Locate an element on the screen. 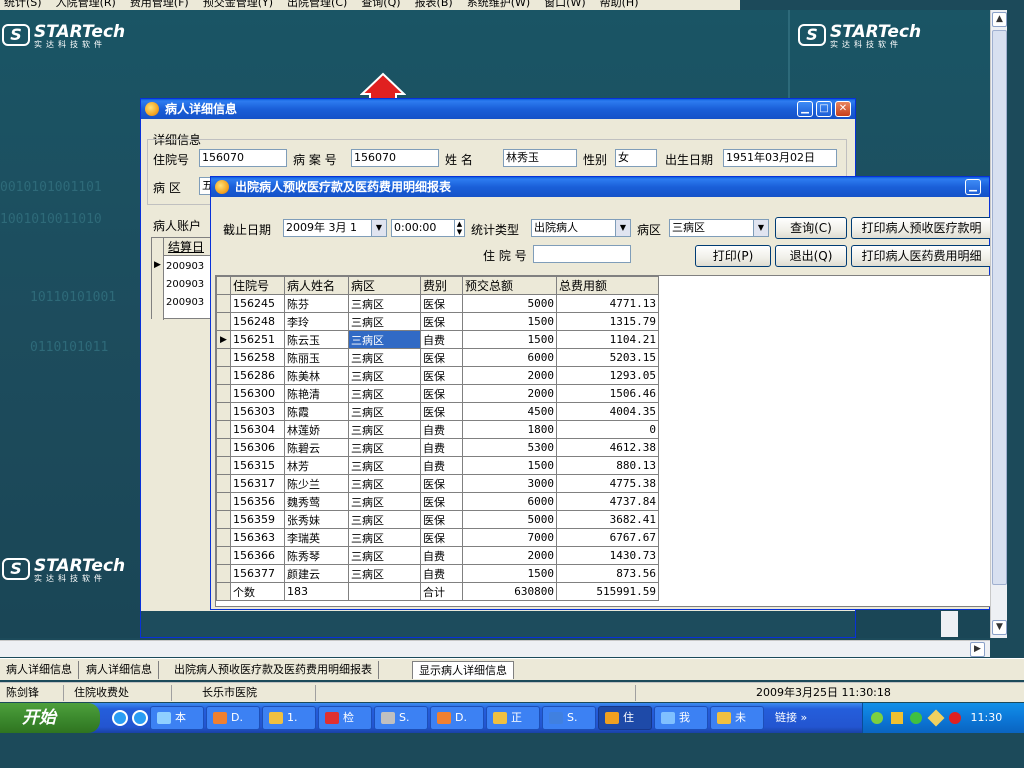 The width and height of the screenshot is (1024, 768). table-row: 156363 李瑞英 三病区 医保 7000 6767.67 is located at coordinates (437, 537).